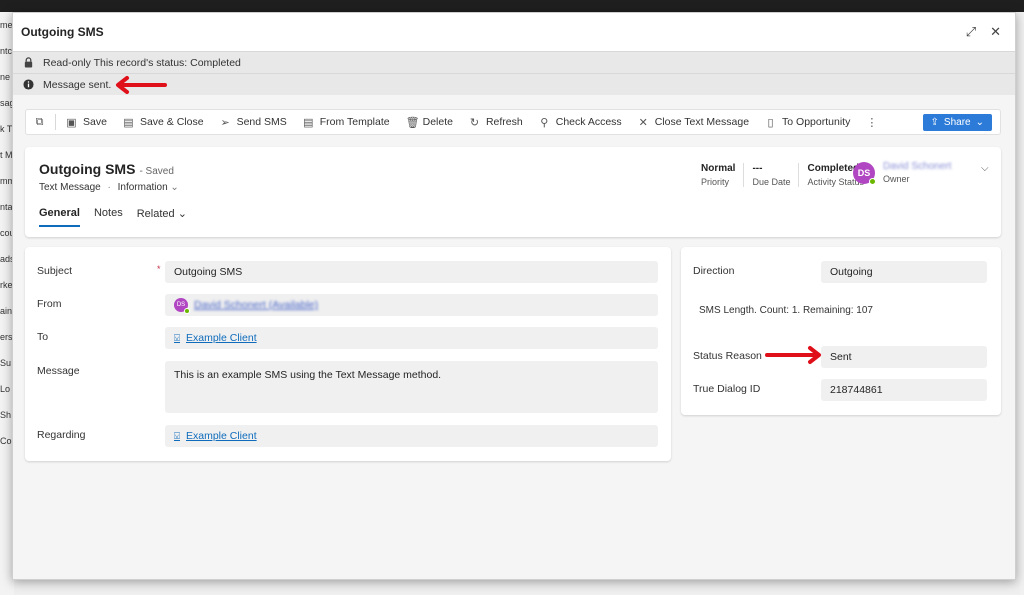  I want to click on save-close-button: ▤ Save & Close, so click(163, 122).